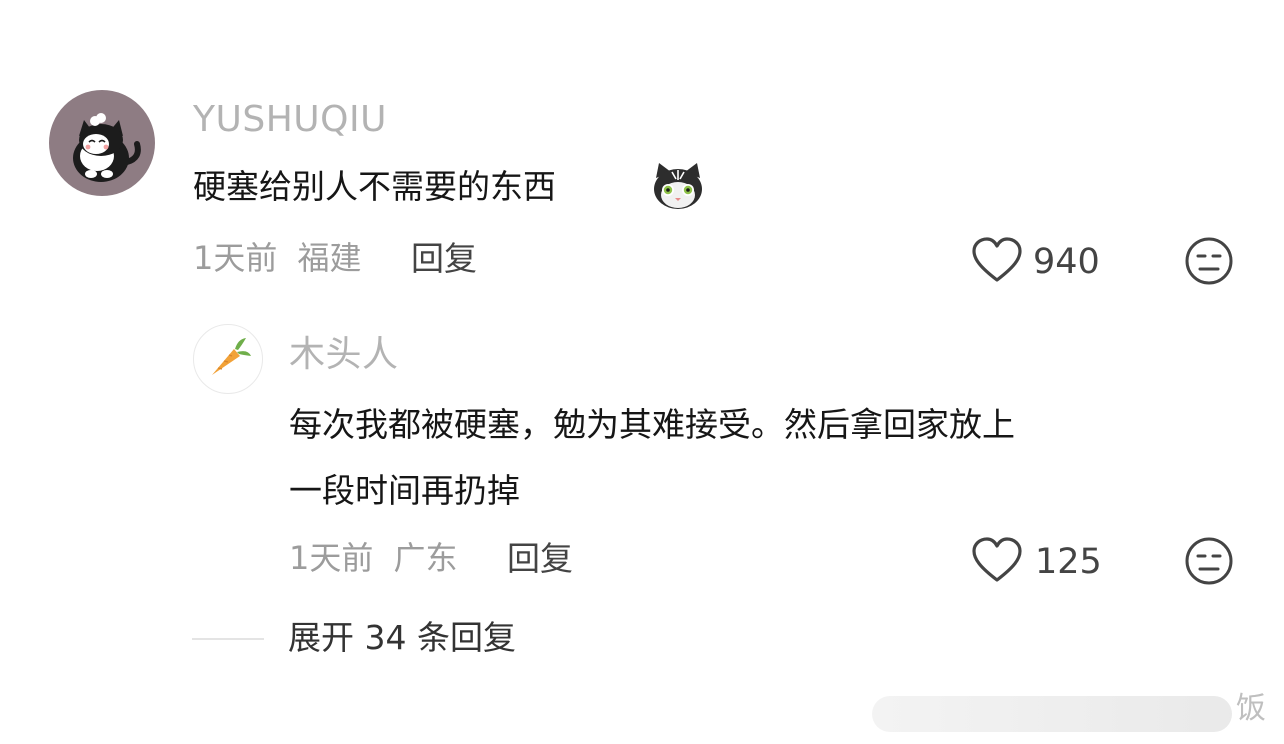  I want to click on comment-text-line: 硬塞给别人不需要的东西, so click(374, 186).